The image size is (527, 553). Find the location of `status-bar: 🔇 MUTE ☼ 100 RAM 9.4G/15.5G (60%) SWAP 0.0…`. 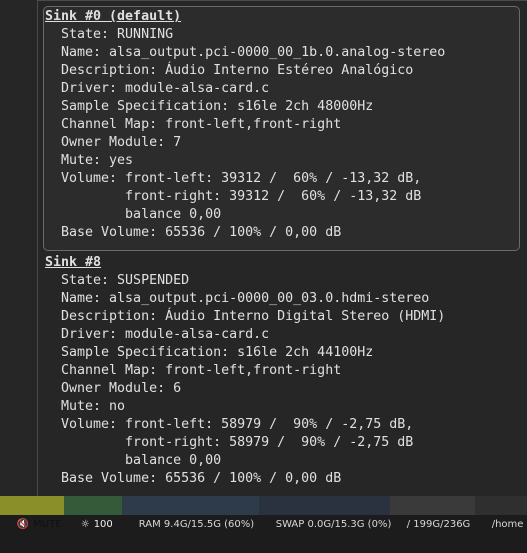

status-bar: 🔇 MUTE ☼ 100 RAM 9.4G/15.5G (60%) SWAP 0.0… is located at coordinates (263, 513).